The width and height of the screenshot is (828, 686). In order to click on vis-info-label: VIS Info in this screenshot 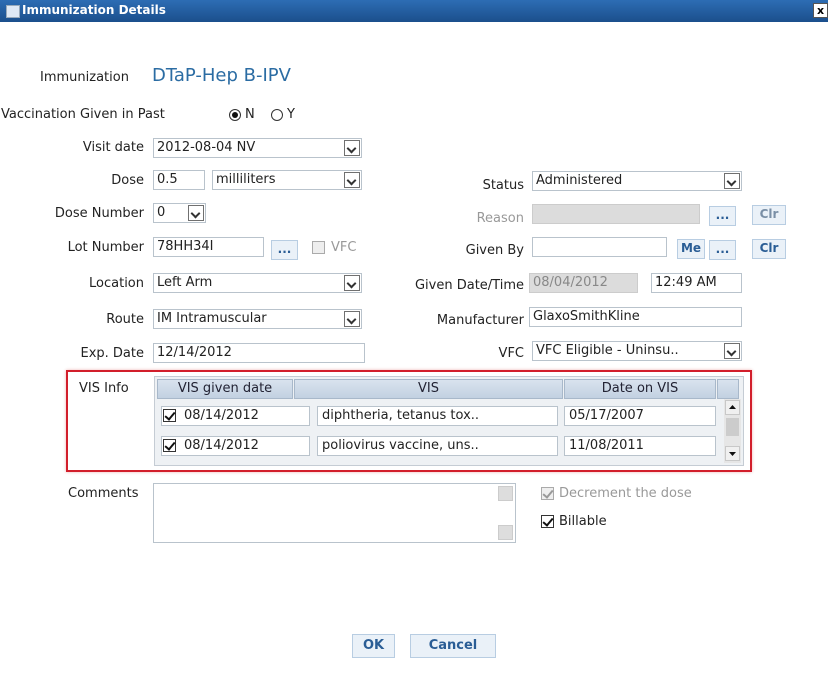, I will do `click(104, 388)`.